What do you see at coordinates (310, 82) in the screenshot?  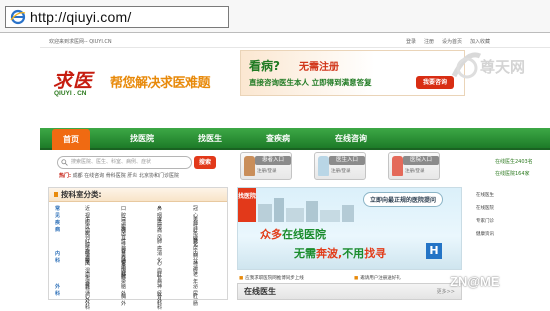 I see `ad-subtitle: 直接咨询医生本人 立即得到满意答复` at bounding box center [310, 82].